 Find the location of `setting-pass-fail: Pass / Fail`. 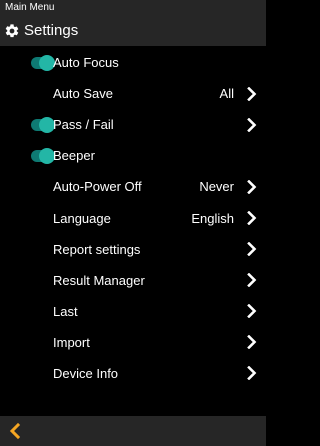

setting-pass-fail: Pass / Fail is located at coordinates (133, 124).